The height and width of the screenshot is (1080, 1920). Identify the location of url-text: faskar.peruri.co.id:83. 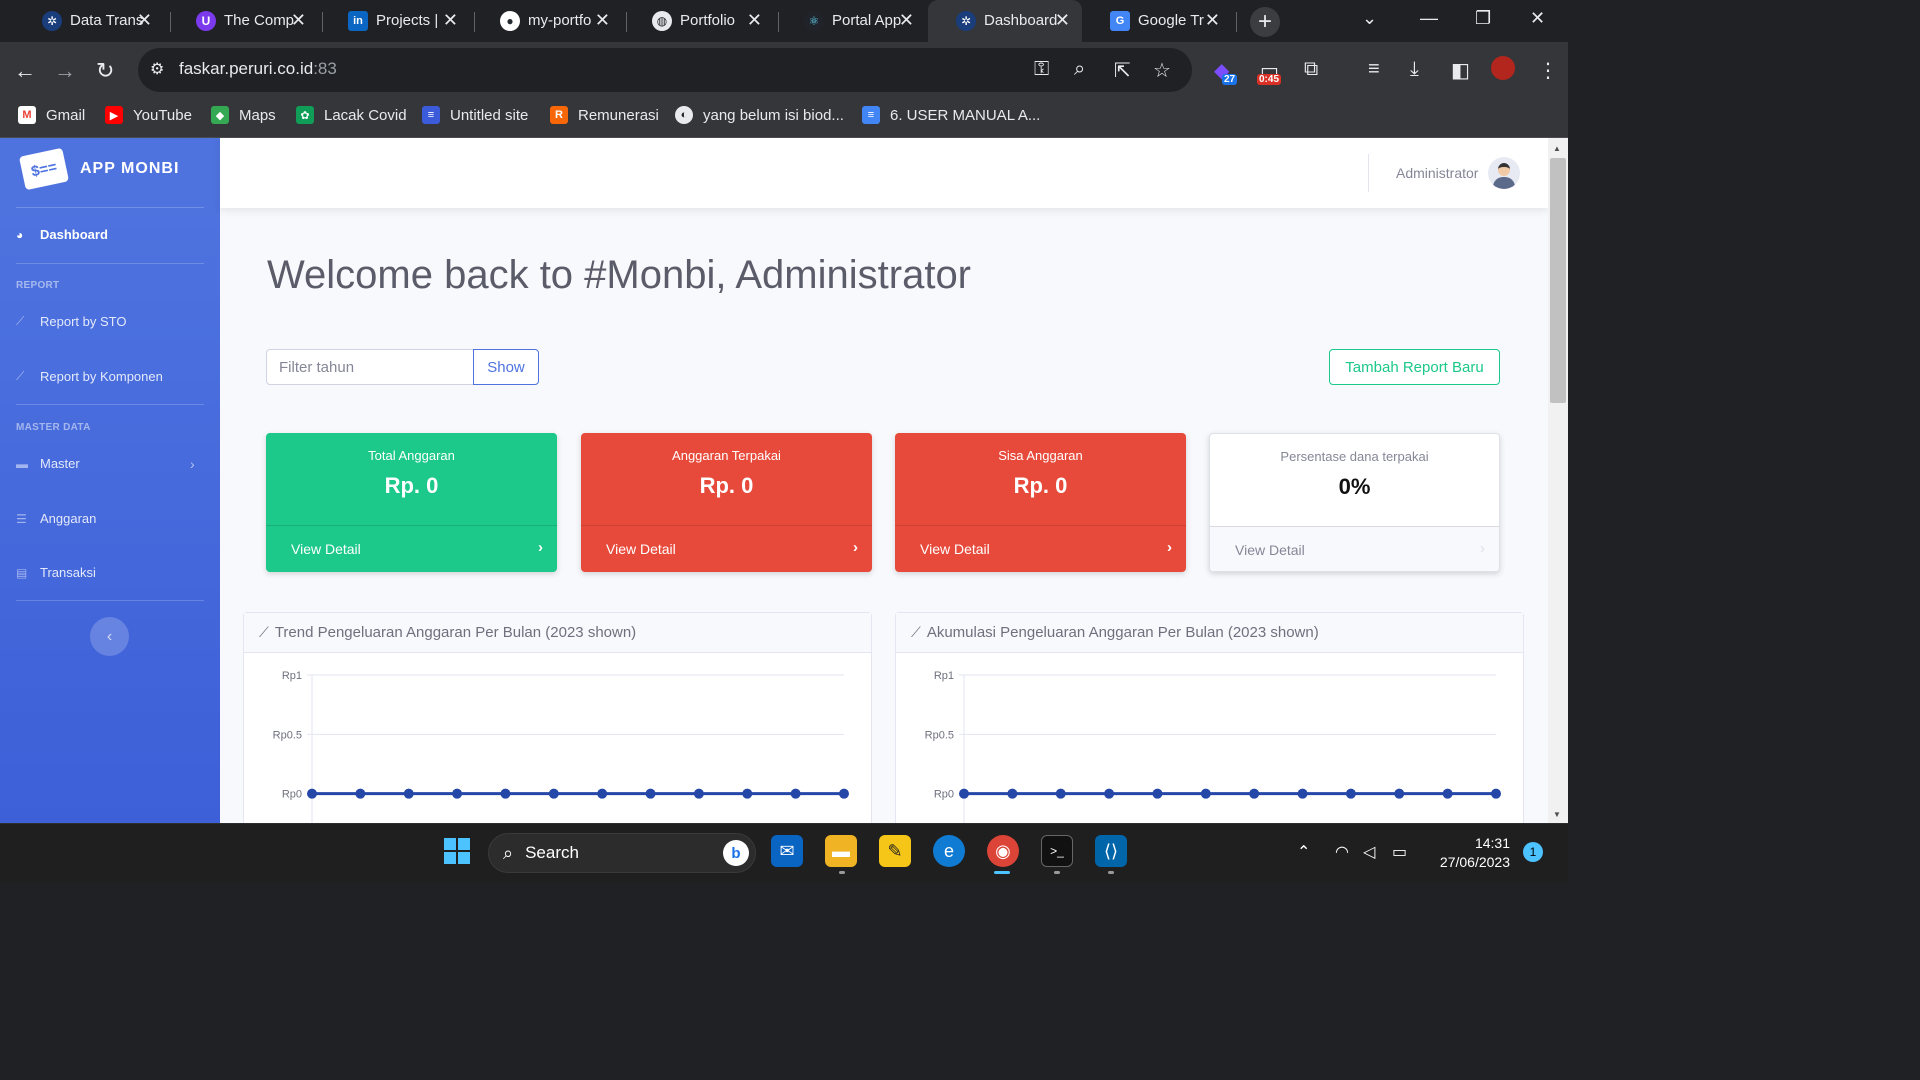
(258, 69).